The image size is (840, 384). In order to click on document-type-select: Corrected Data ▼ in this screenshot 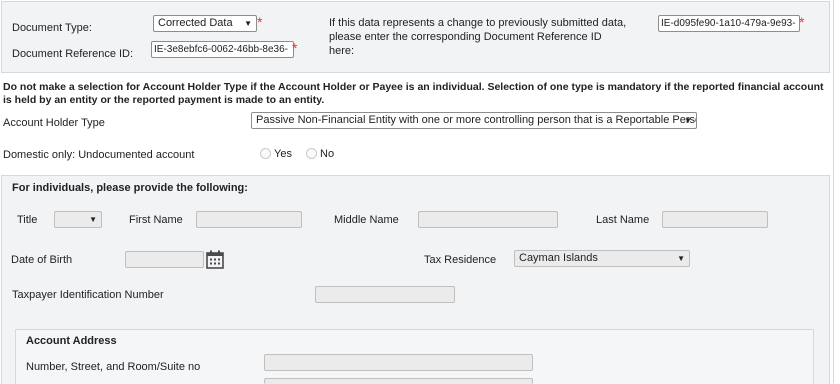, I will do `click(205, 23)`.